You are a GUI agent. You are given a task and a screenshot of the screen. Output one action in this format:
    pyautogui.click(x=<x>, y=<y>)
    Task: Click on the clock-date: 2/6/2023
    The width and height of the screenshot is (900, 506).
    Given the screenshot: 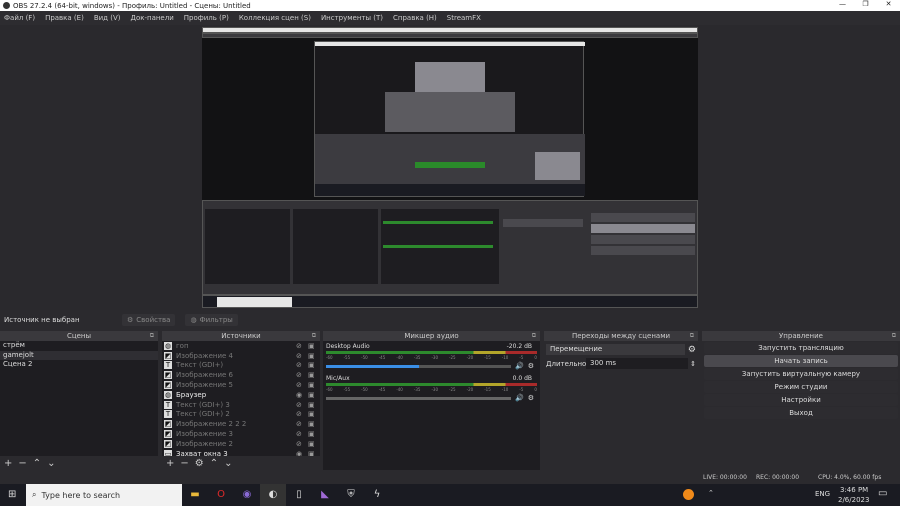 What is the action you would take?
    pyautogui.click(x=853, y=500)
    